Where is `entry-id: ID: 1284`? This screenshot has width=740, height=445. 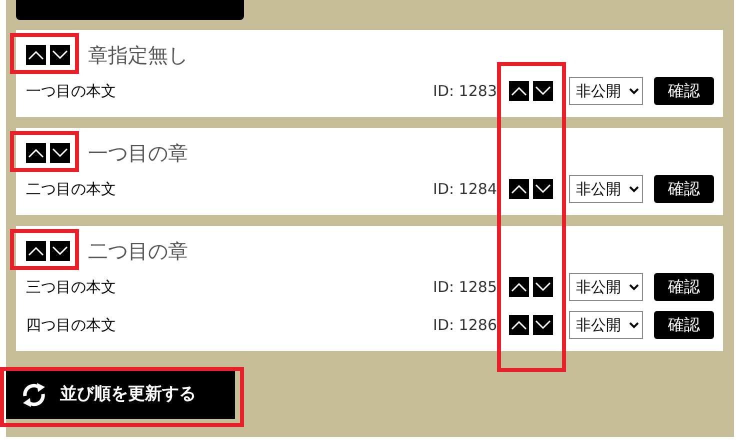
entry-id: ID: 1284 is located at coordinates (465, 189).